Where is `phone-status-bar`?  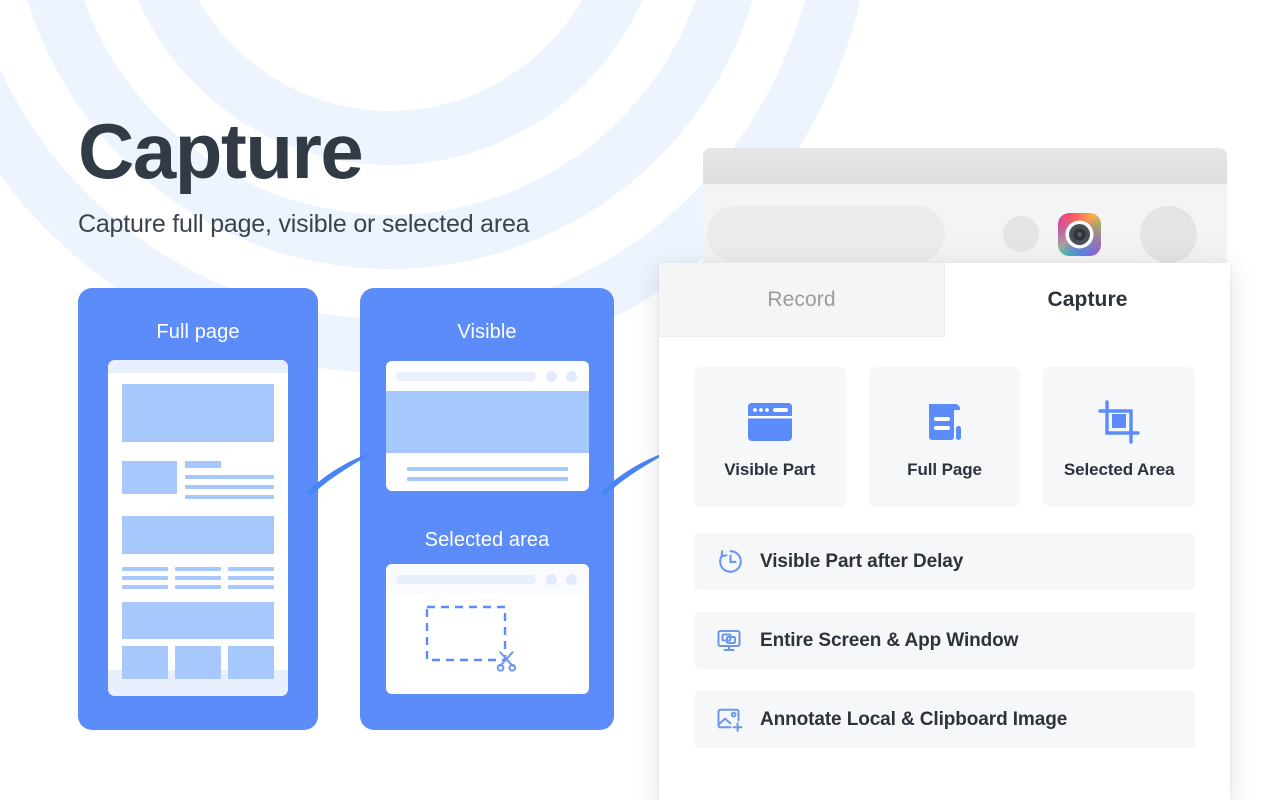
phone-status-bar is located at coordinates (198, 366).